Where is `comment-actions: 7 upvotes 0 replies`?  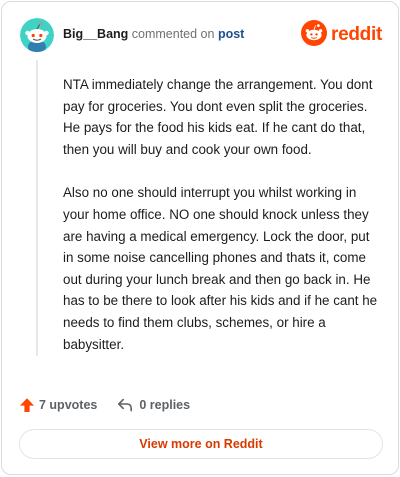 comment-actions: 7 upvotes 0 replies is located at coordinates (104, 405).